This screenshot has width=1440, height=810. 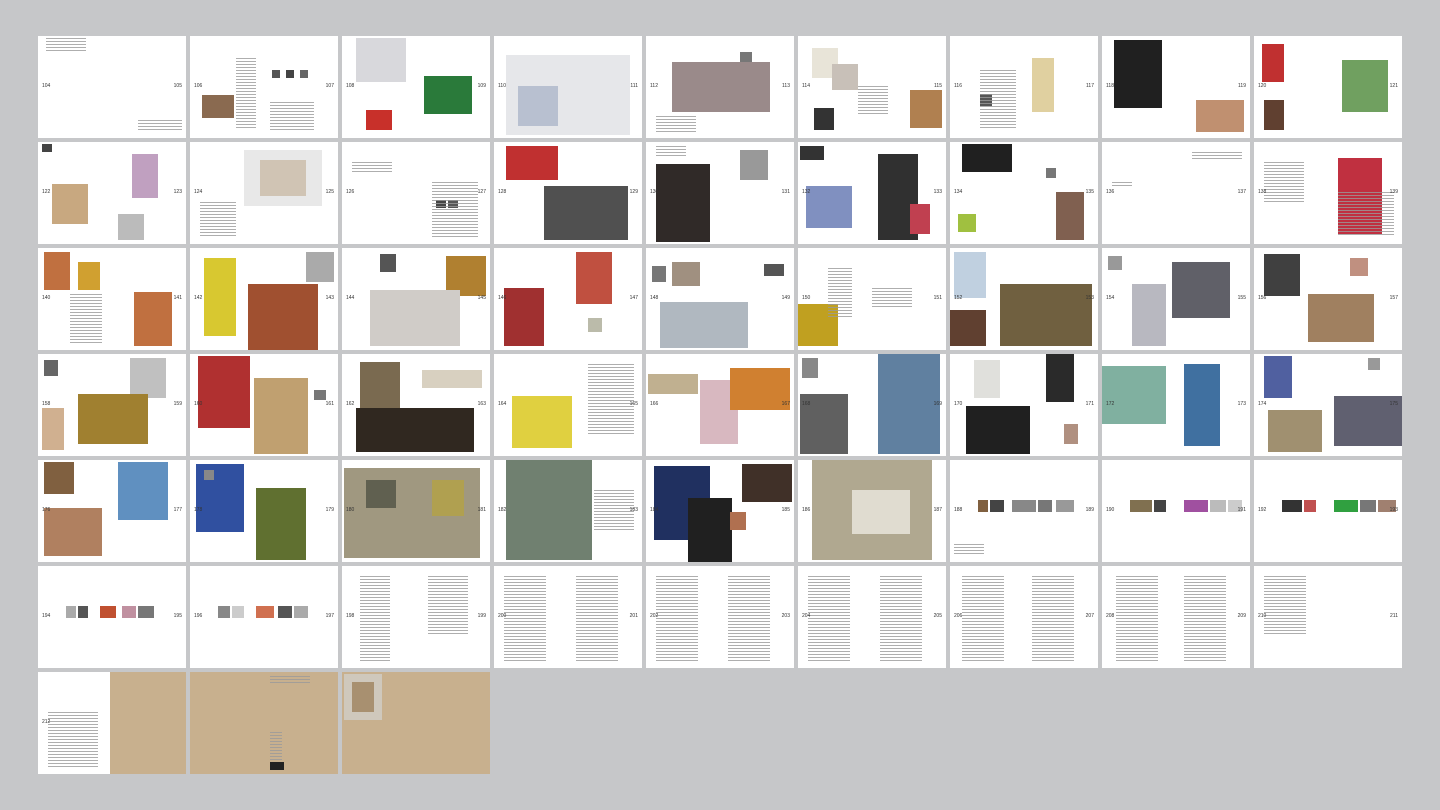 What do you see at coordinates (416, 511) in the screenshot?
I see `book-spread: 180 181` at bounding box center [416, 511].